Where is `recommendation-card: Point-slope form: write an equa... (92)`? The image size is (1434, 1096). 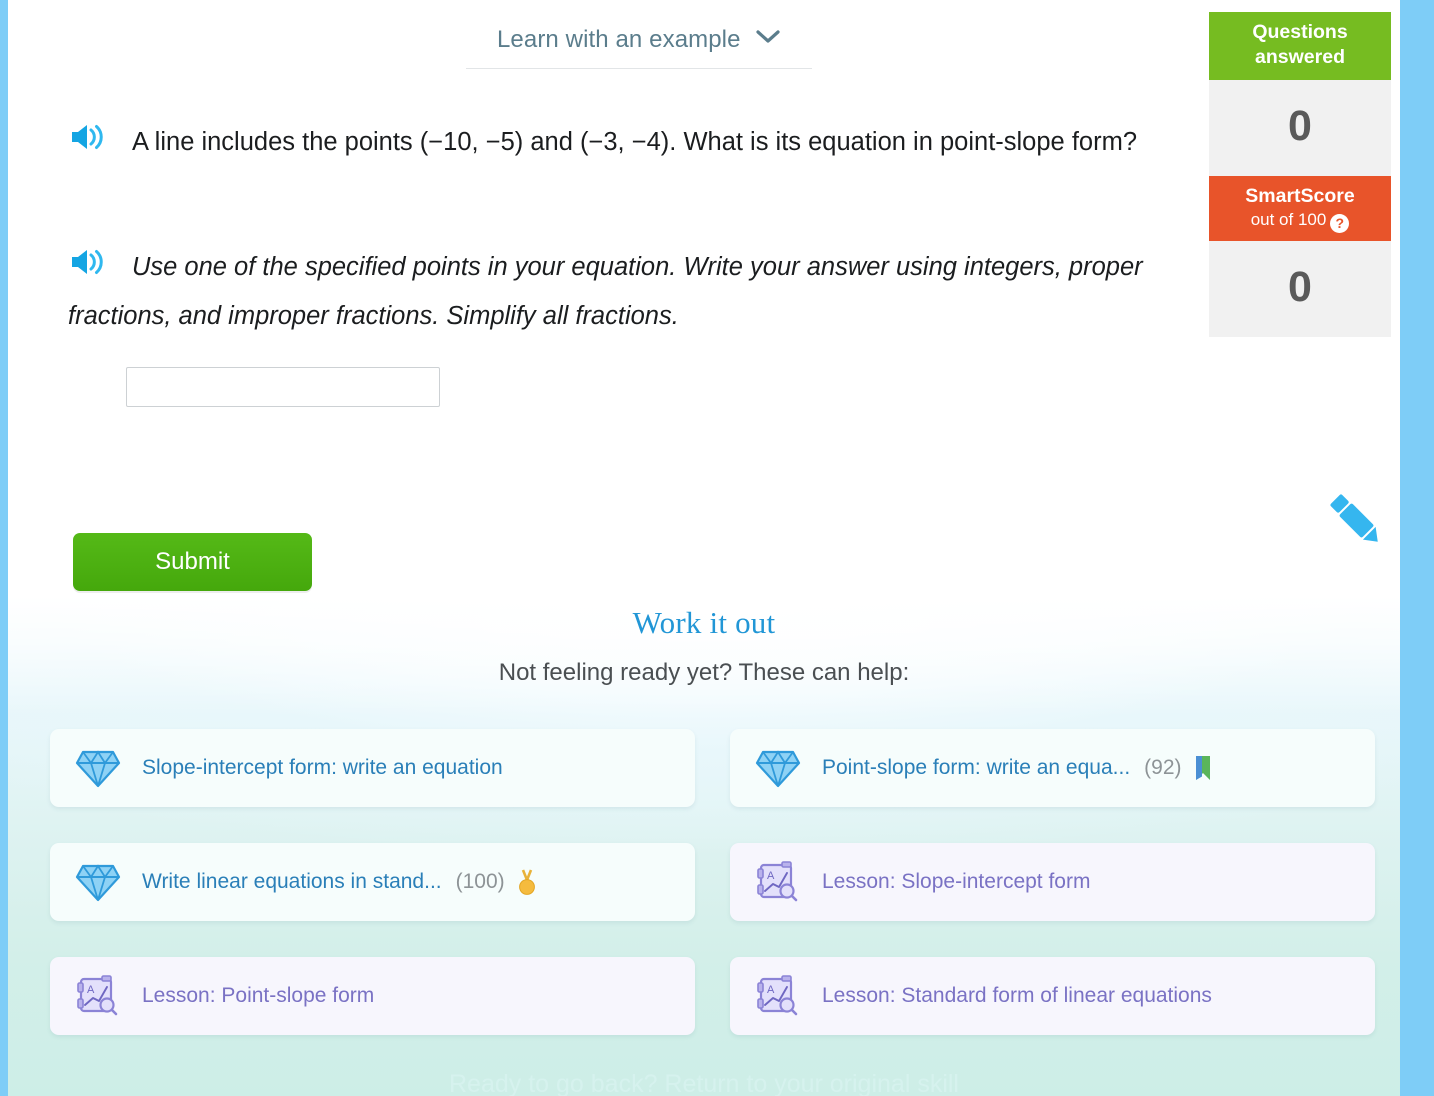 recommendation-card: Point-slope form: write an equa... (92) is located at coordinates (1052, 768).